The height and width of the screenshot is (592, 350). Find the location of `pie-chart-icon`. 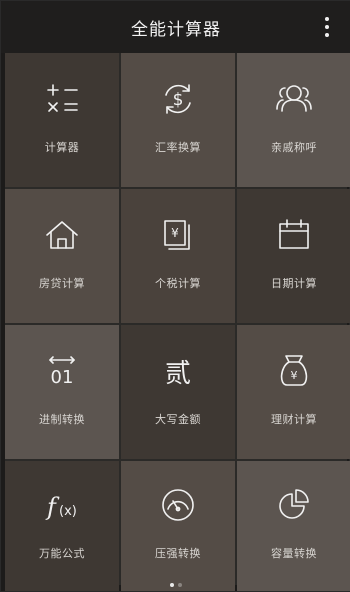

pie-chart-icon is located at coordinates (294, 504).